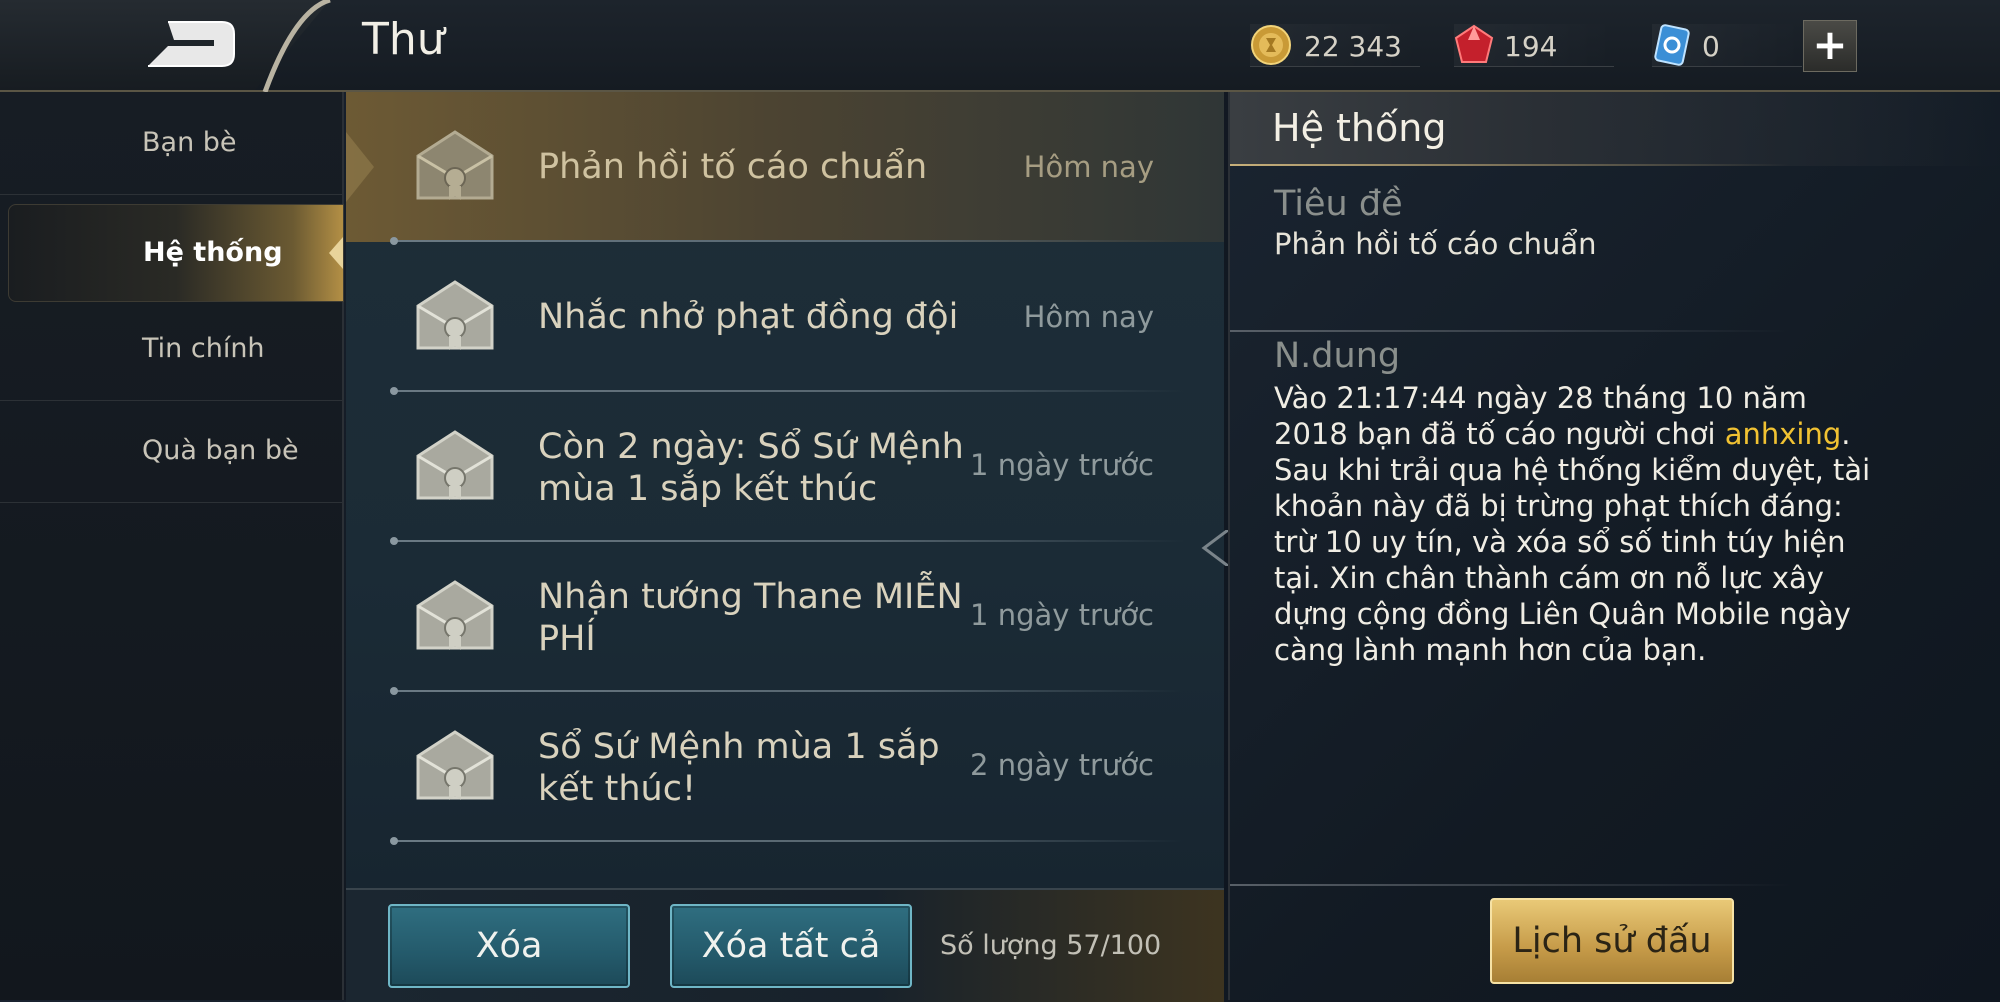 This screenshot has width=2000, height=1002. I want to click on content-label: N.dung, so click(1337, 356).